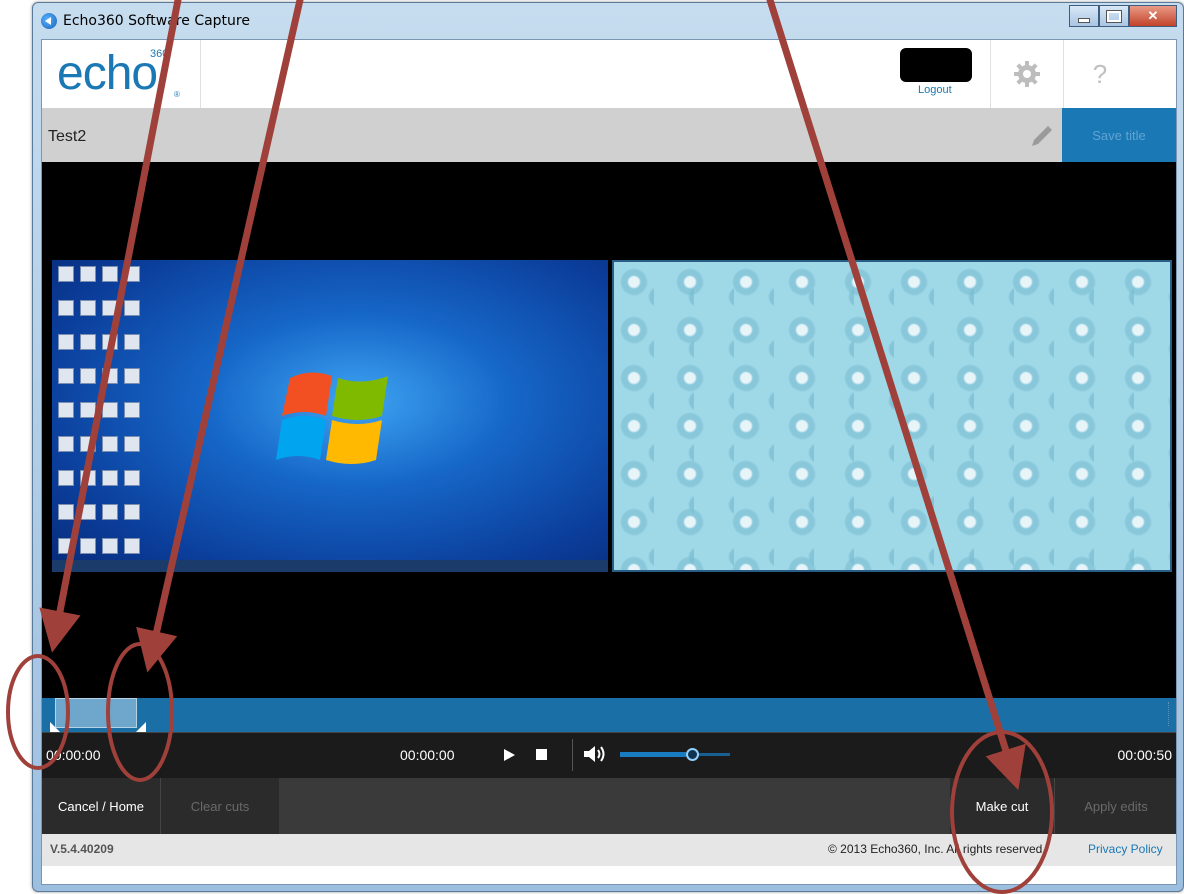 This screenshot has width=1184, height=894. I want to click on windows-taskbar, so click(330, 566).